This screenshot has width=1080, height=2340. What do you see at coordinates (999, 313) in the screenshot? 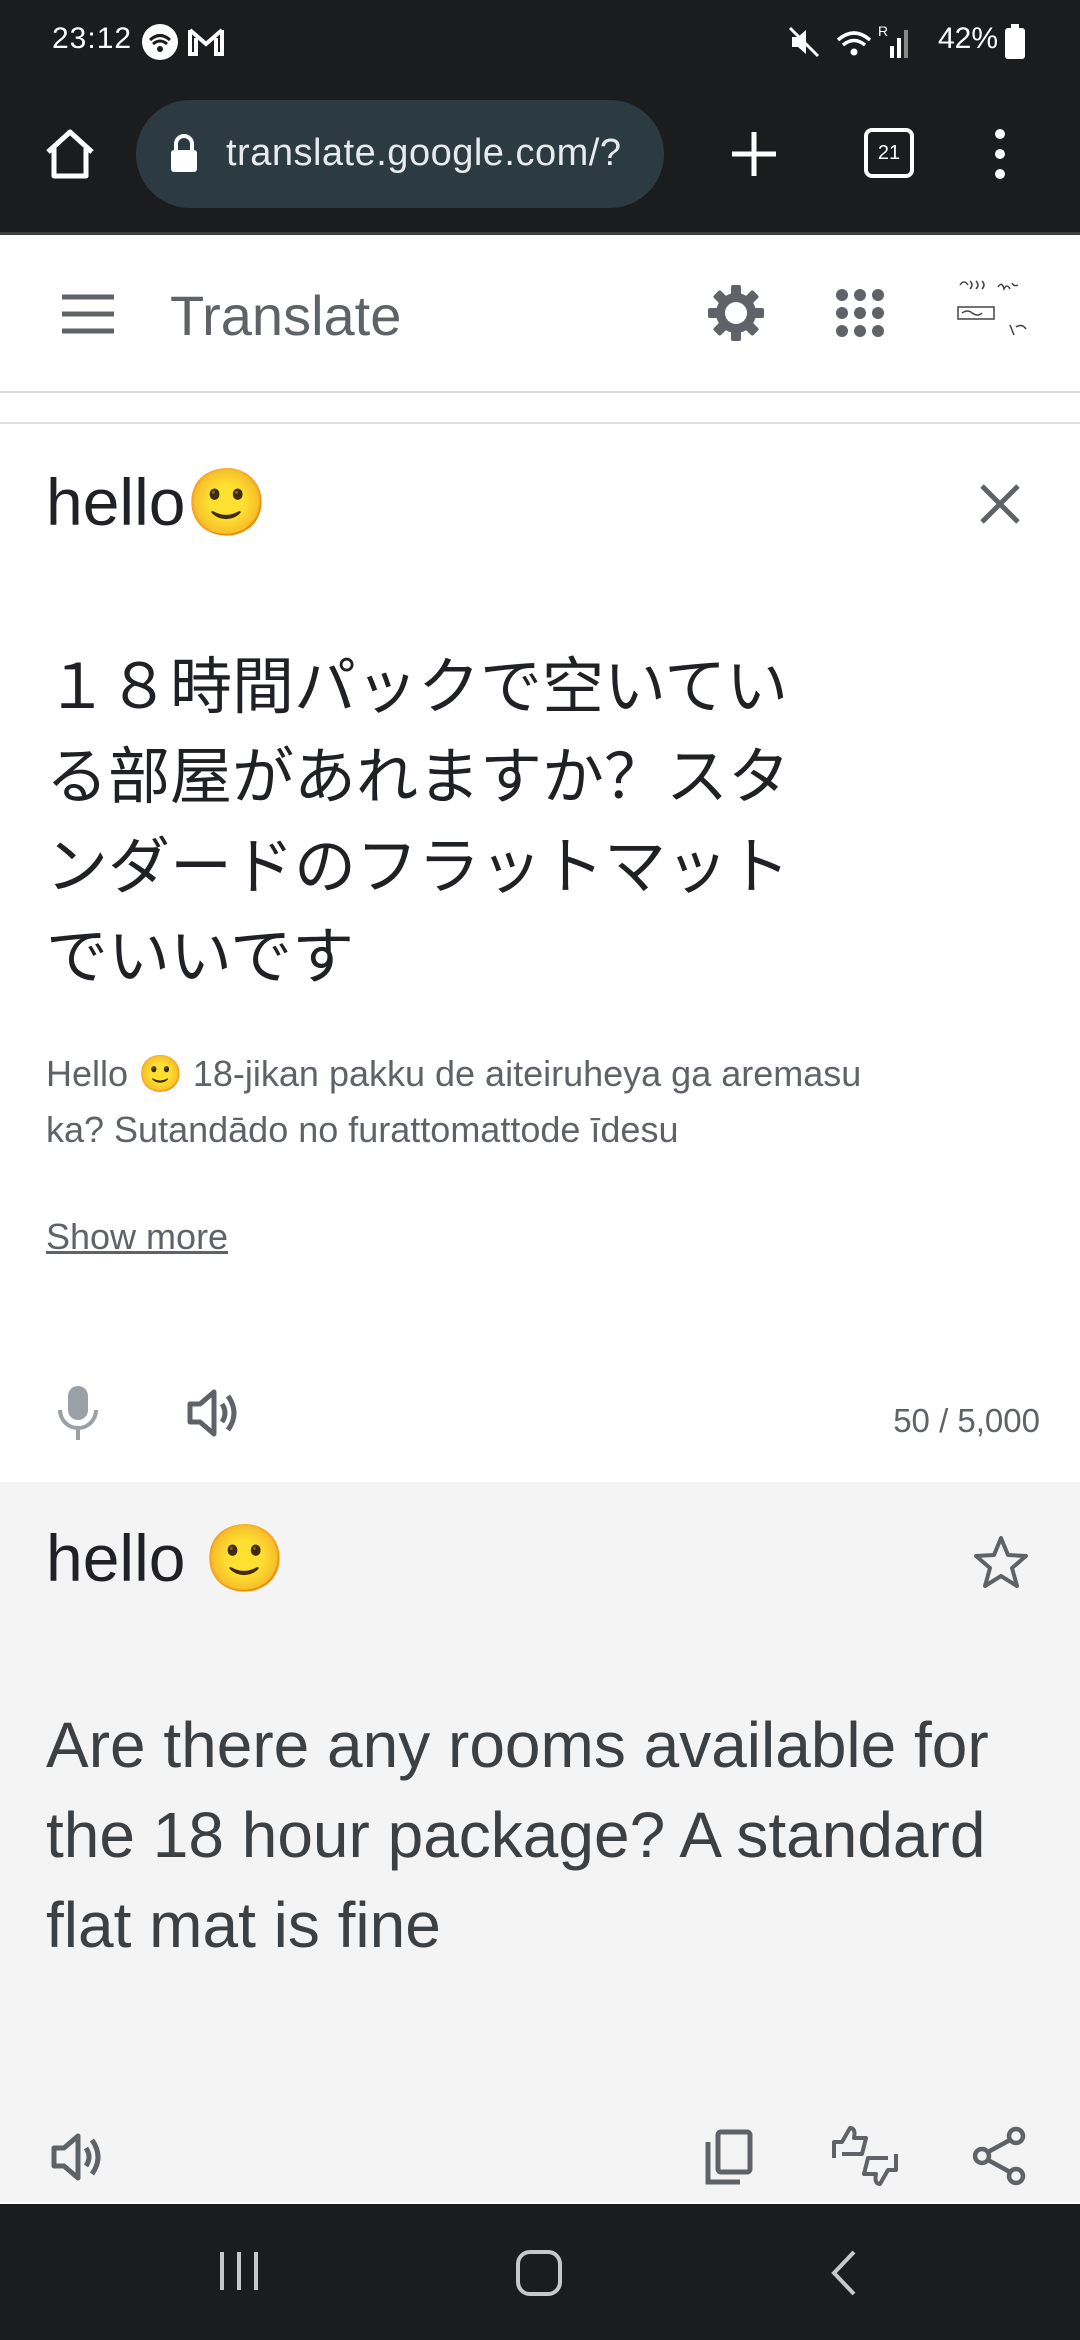
I see `account-avatar-icon` at bounding box center [999, 313].